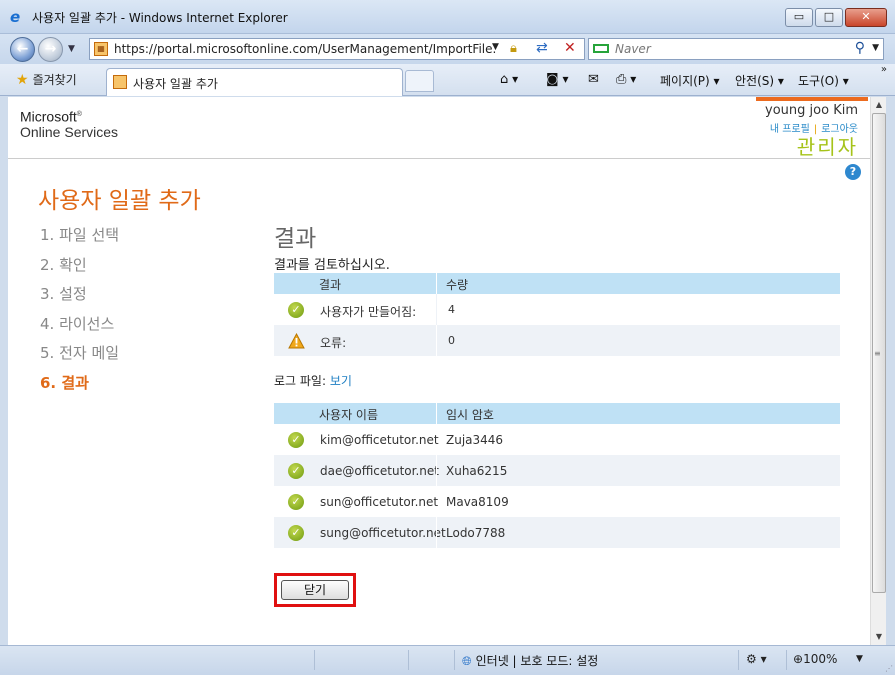 The height and width of the screenshot is (675, 895). What do you see at coordinates (379, 502) in the screenshot?
I see `user-email: sun@officetutor.net` at bounding box center [379, 502].